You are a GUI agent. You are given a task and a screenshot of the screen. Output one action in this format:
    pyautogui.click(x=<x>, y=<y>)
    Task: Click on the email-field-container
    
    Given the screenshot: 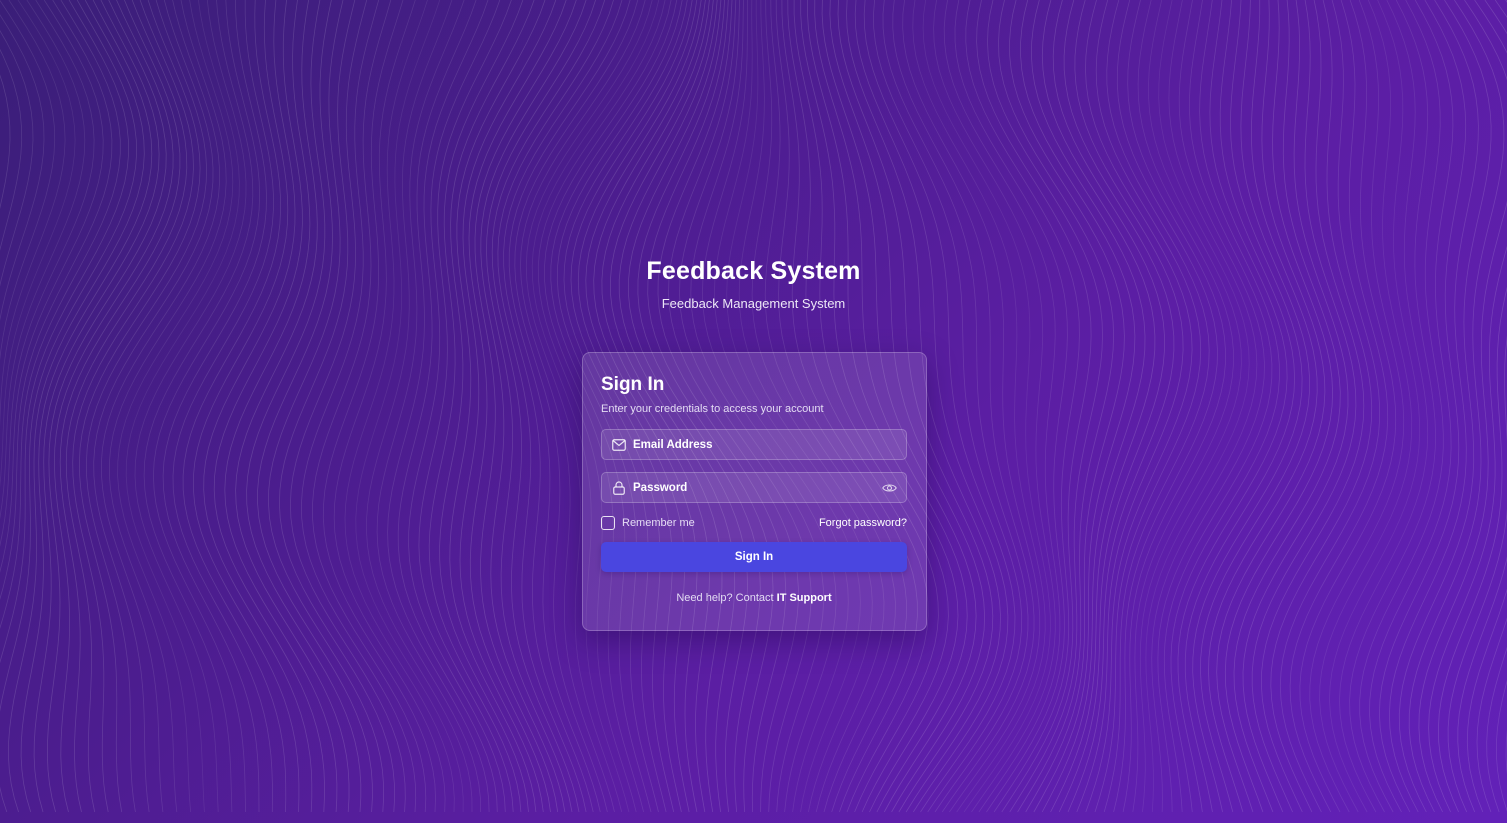 What is the action you would take?
    pyautogui.click(x=754, y=444)
    